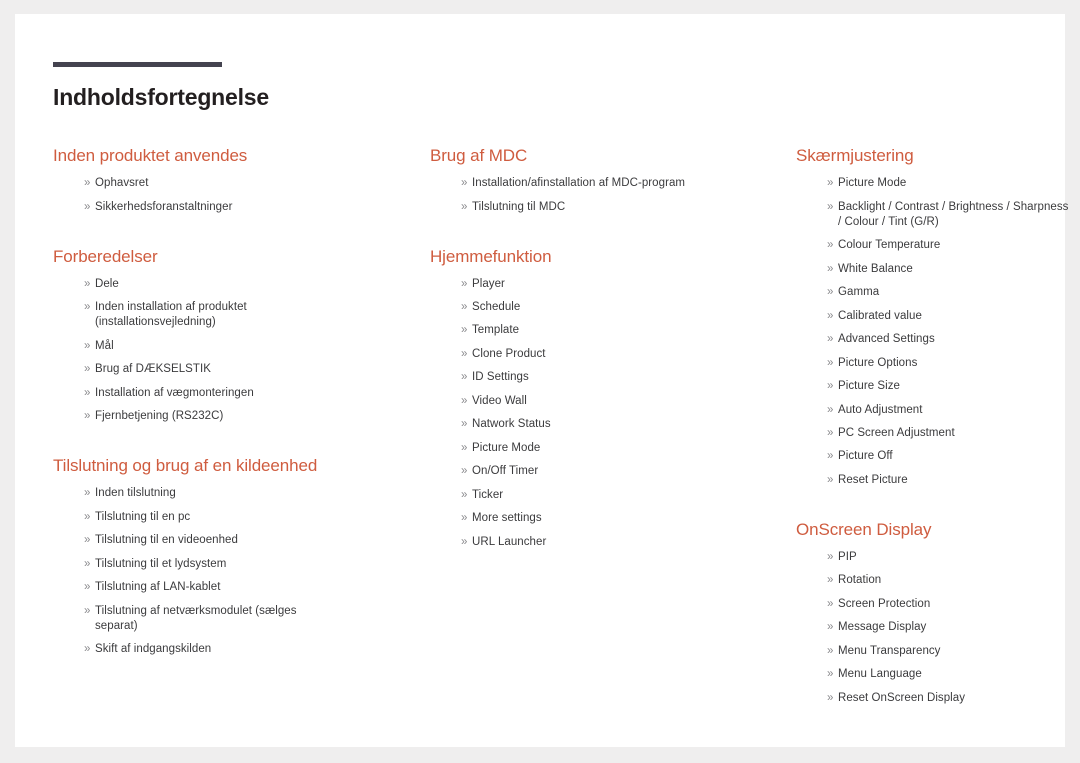  I want to click on toc-entry: » Advanced Settings, so click(938, 339).